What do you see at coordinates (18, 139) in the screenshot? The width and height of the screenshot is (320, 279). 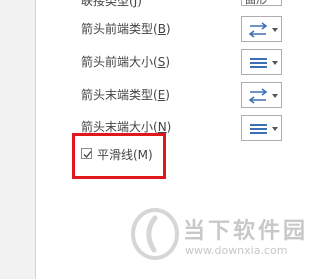 I see `left-panel-edge` at bounding box center [18, 139].